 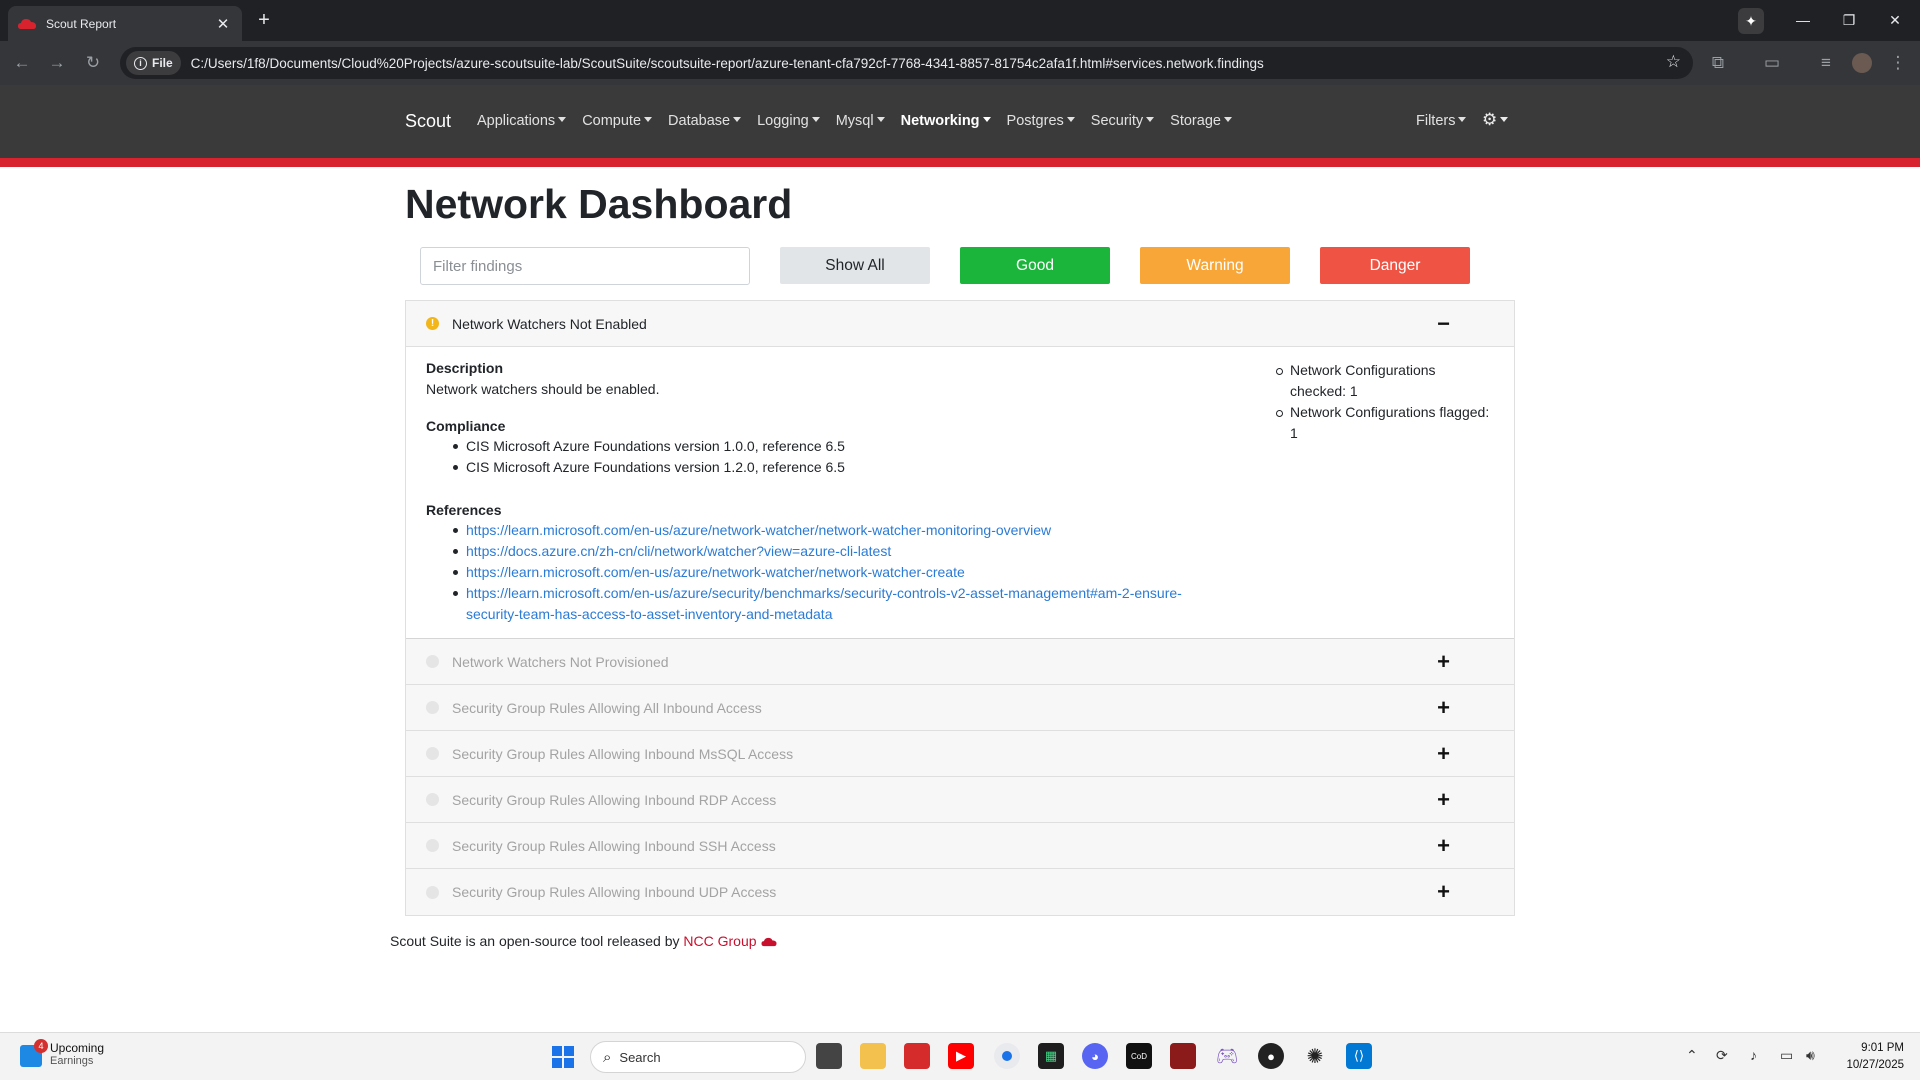 I want to click on good-filter-button: Good, so click(x=1035, y=265).